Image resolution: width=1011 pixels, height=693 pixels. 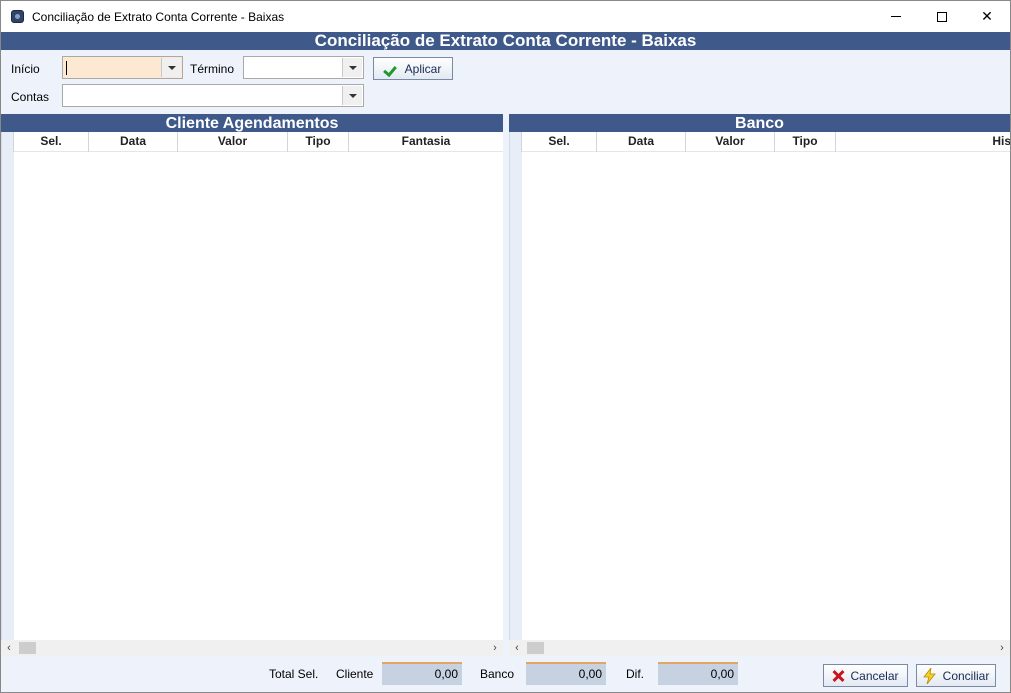 What do you see at coordinates (698, 673) in the screenshot?
I see `dif-value: 0,00` at bounding box center [698, 673].